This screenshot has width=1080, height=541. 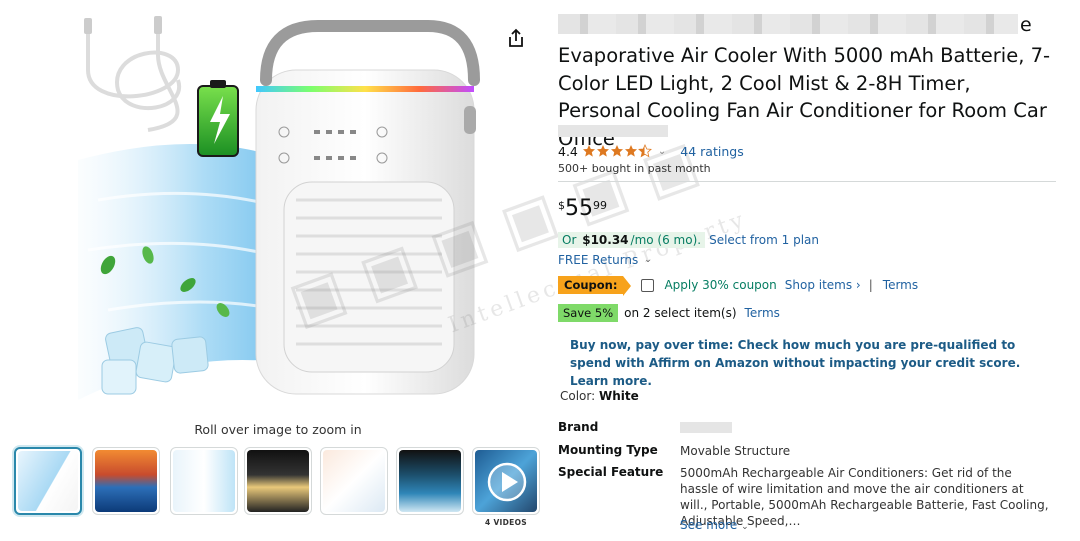 What do you see at coordinates (588, 313) in the screenshot?
I see `save-badge: Save 5%` at bounding box center [588, 313].